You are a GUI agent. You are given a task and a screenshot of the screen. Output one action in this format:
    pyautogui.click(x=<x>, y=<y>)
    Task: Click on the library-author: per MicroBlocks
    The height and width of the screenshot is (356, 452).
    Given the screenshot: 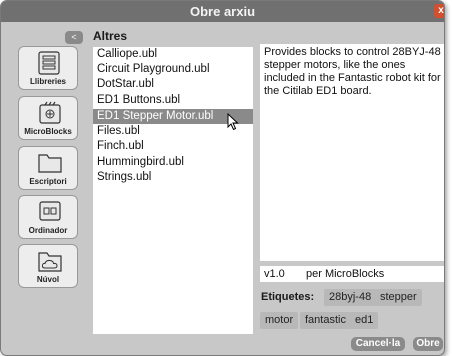 What is the action you would take?
    pyautogui.click(x=345, y=274)
    